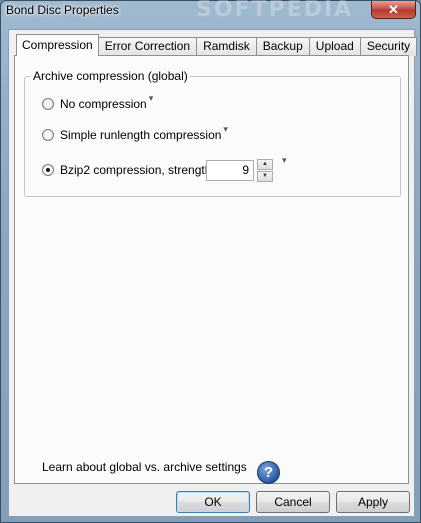  I want to click on title-bar: Bond Disc Properties SOFTPEDIA ✕, so click(210, 11).